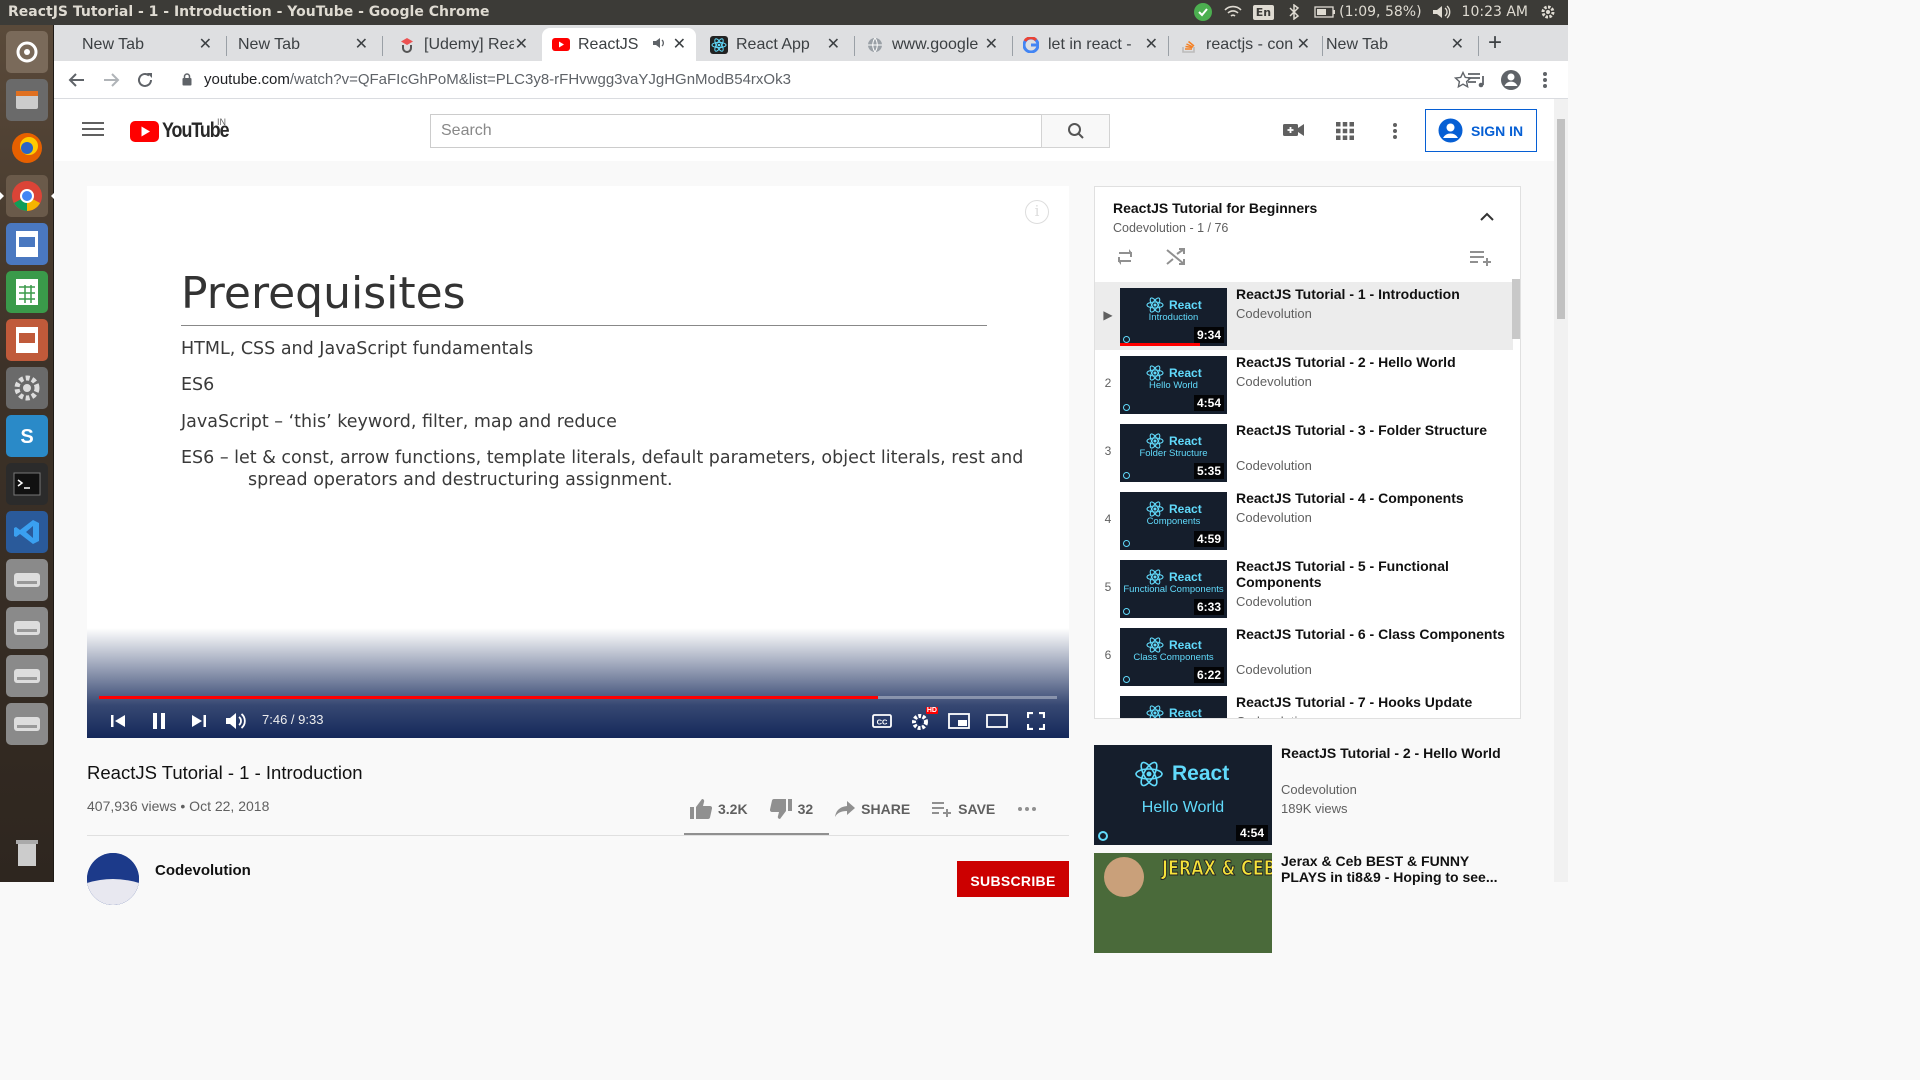 This screenshot has width=1920, height=1080. Describe the element at coordinates (199, 721) in the screenshot. I see `next-icon` at that location.